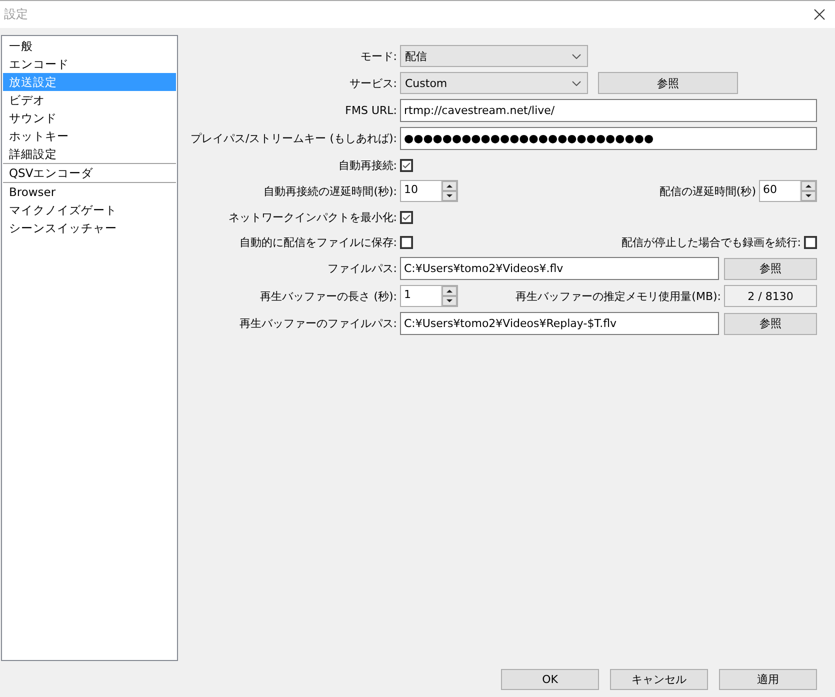 The image size is (835, 697). I want to click on number-field: 60, so click(788, 191).